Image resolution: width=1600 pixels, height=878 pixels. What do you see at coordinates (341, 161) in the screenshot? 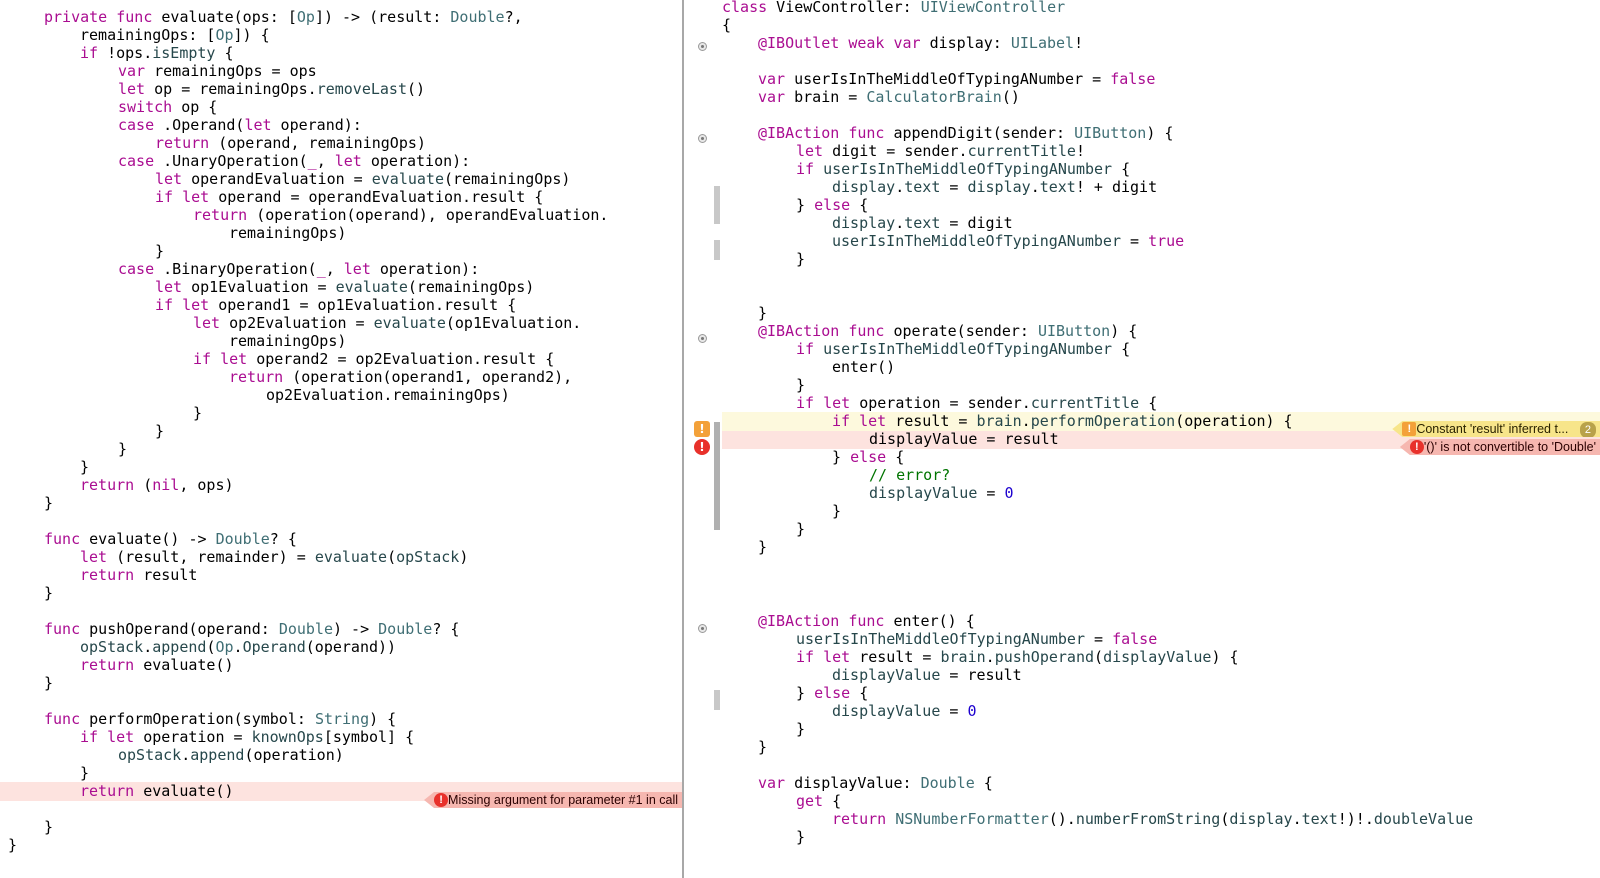
I see `code-line: case .UnaryOperation(_, let operation):` at bounding box center [341, 161].